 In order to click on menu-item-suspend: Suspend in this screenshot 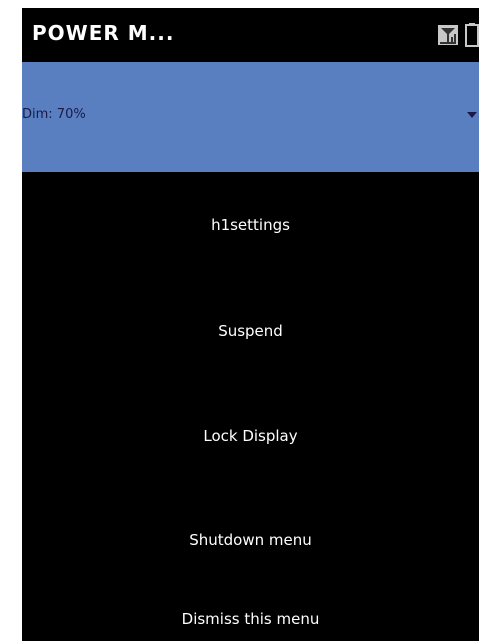, I will do `click(250, 331)`.